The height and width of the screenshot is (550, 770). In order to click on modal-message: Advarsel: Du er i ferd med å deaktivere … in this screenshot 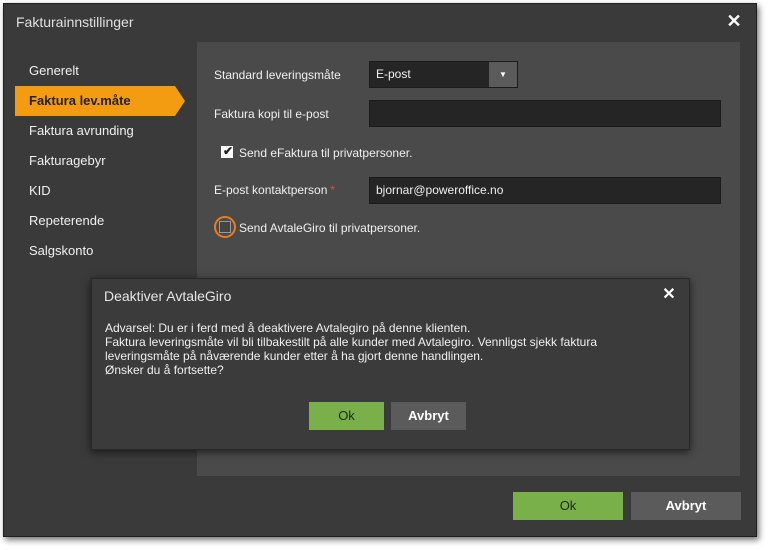, I will do `click(385, 349)`.